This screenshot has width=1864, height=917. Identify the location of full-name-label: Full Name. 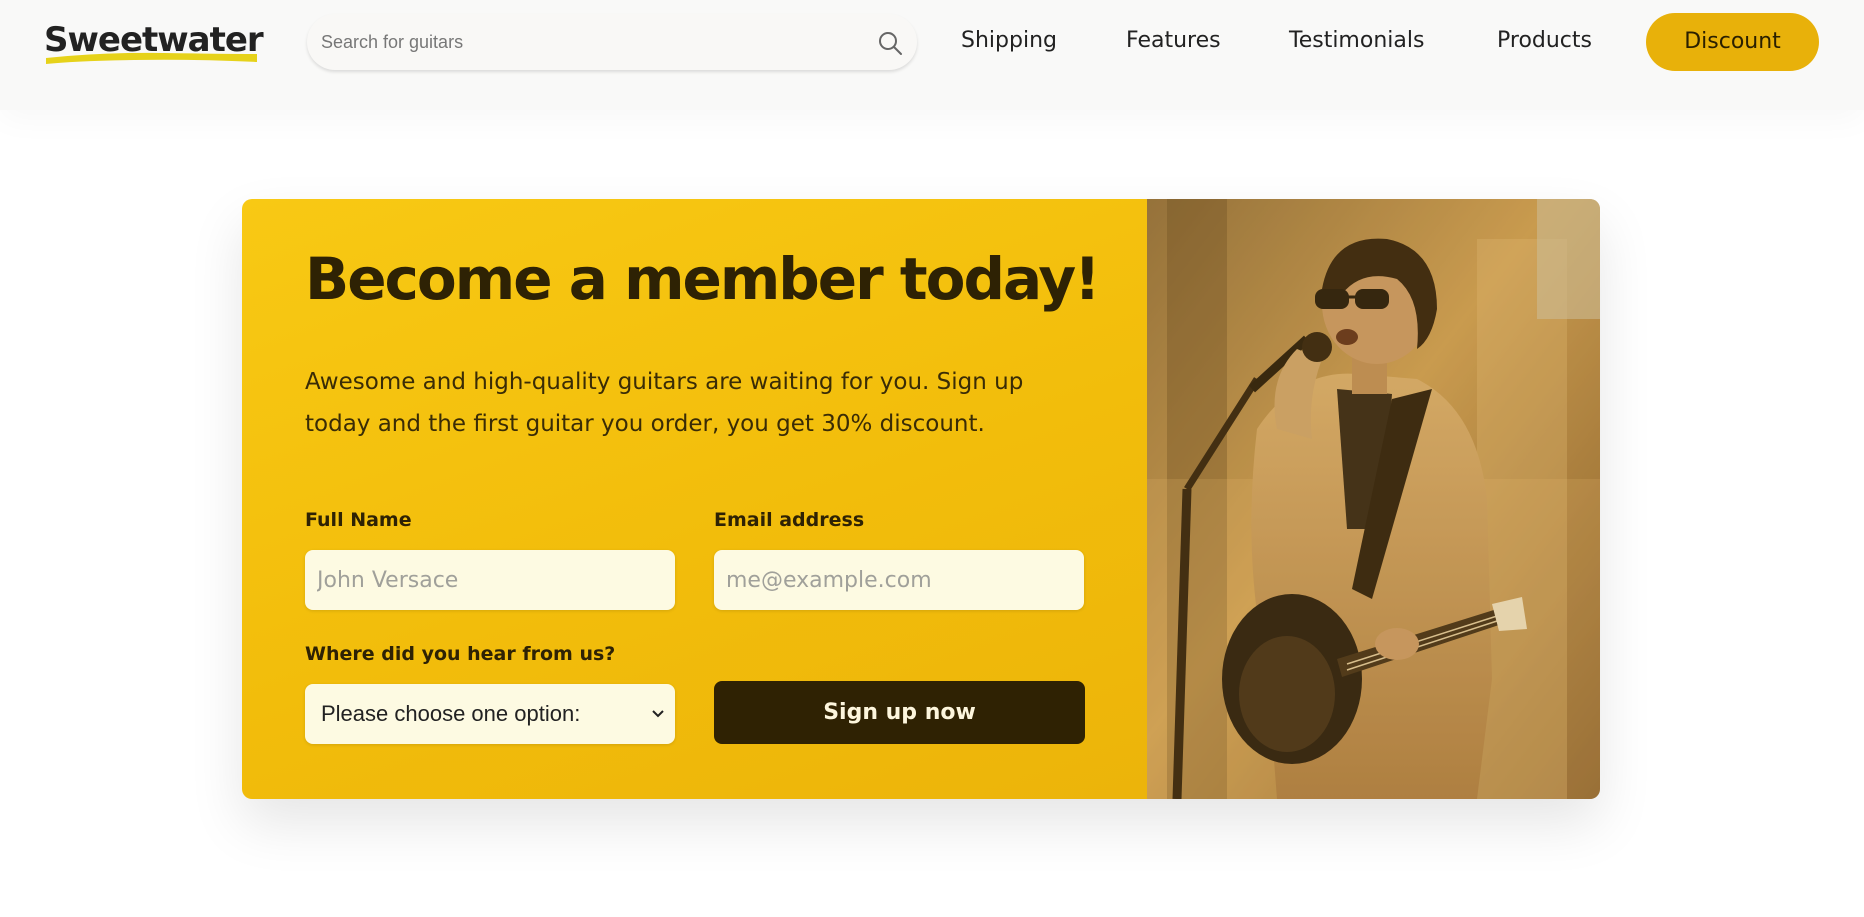
(358, 520).